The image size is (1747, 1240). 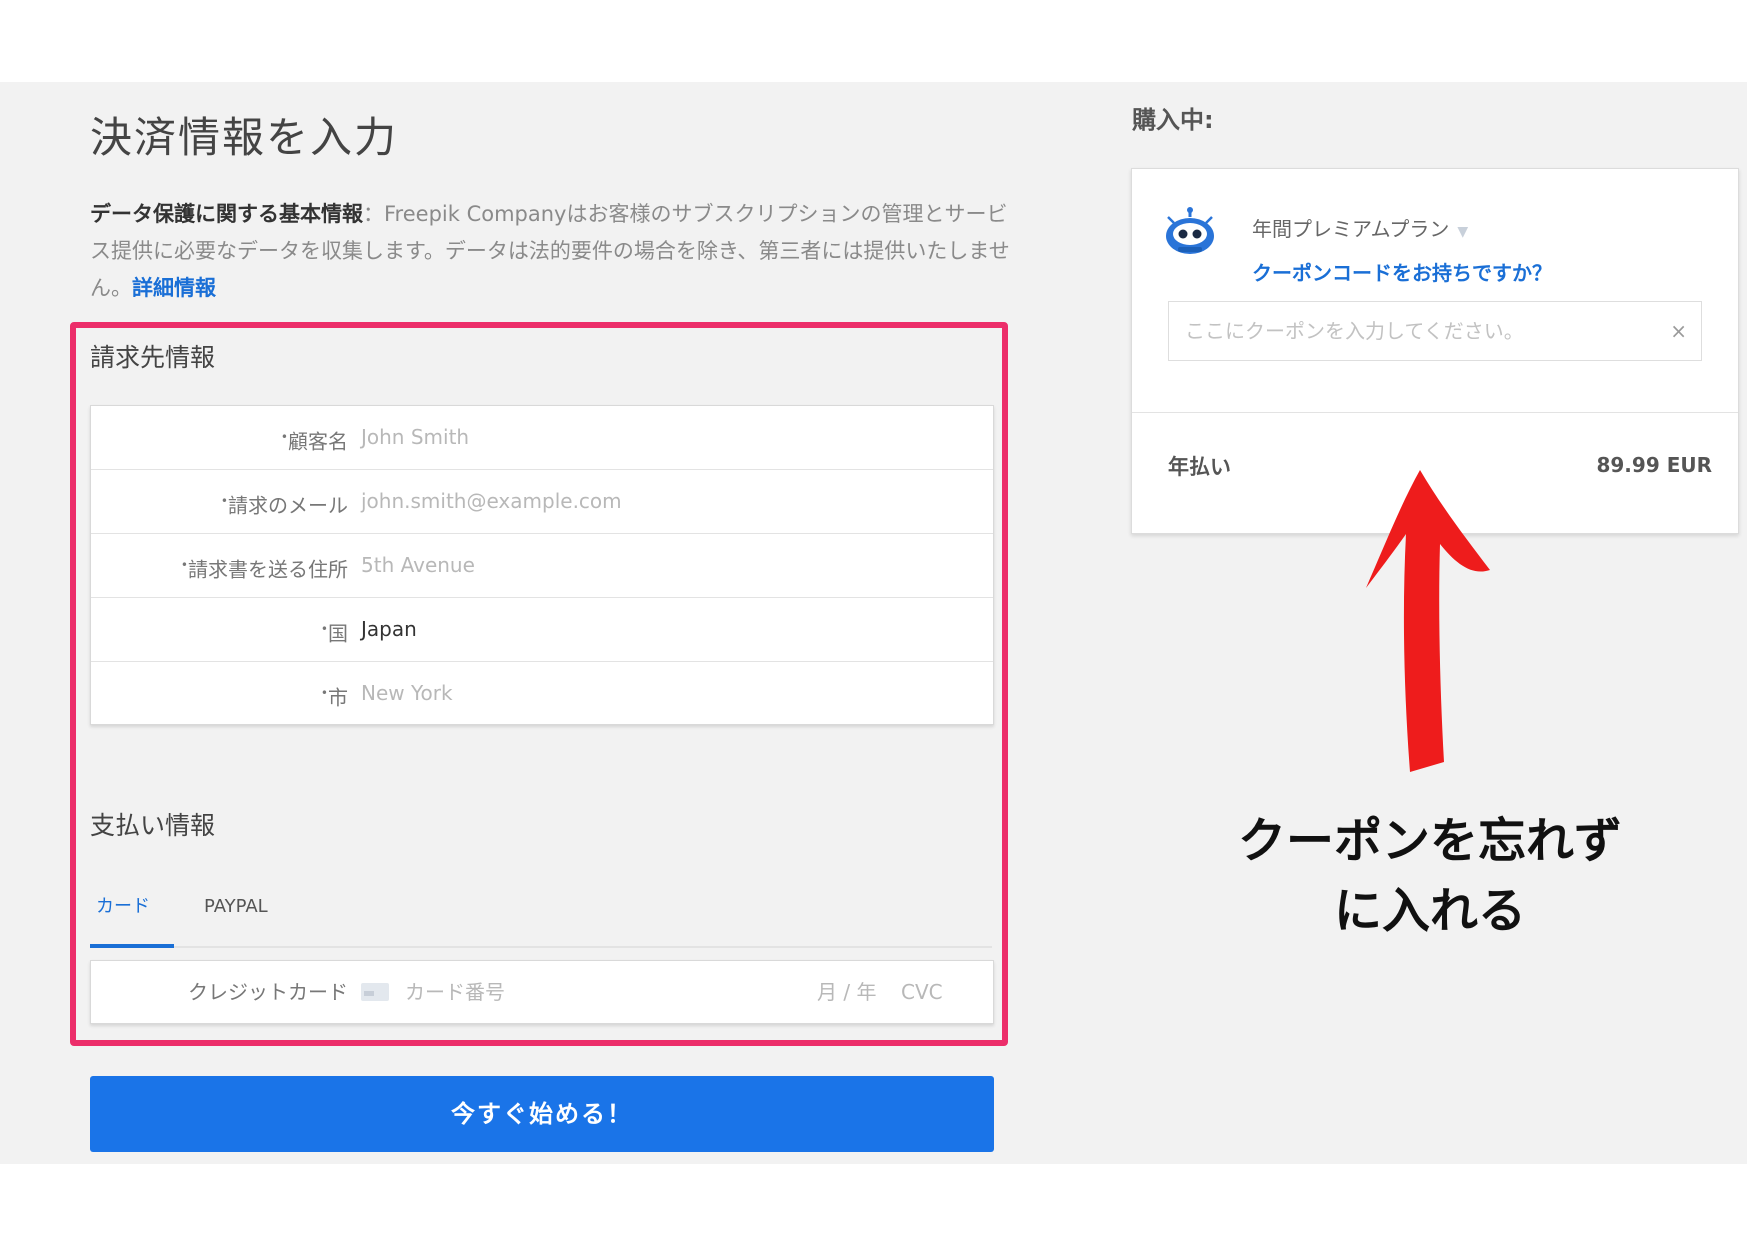 What do you see at coordinates (1199, 467) in the screenshot?
I see `billing-period-label: 年払い` at bounding box center [1199, 467].